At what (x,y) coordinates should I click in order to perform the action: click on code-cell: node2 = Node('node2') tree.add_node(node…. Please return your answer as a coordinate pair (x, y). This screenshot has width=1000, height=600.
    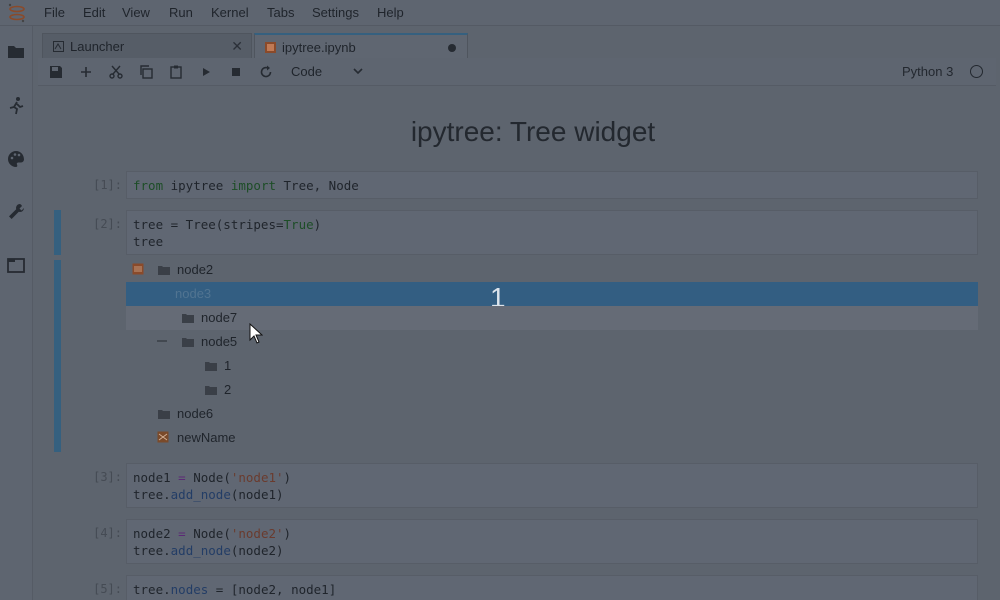
    Looking at the image, I should click on (552, 541).